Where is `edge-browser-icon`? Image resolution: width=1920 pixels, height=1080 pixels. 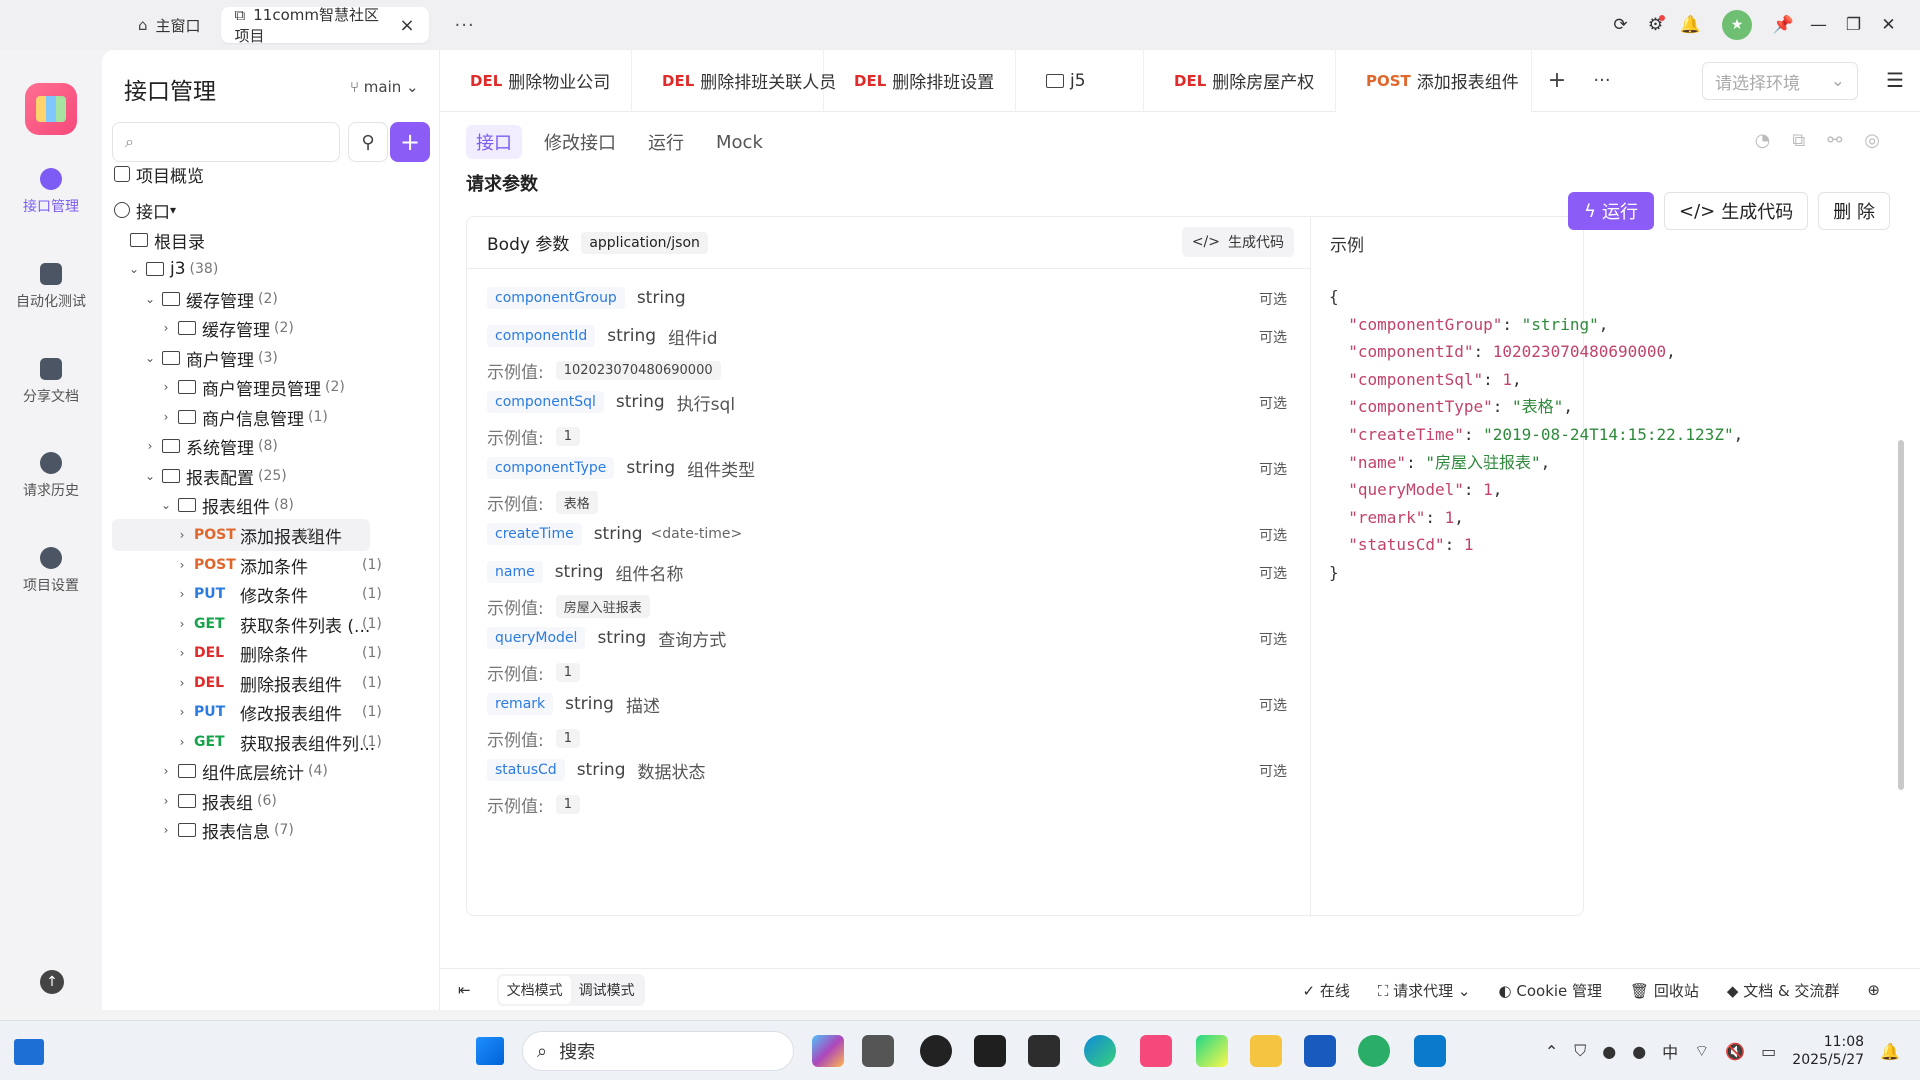 edge-browser-icon is located at coordinates (1100, 1051).